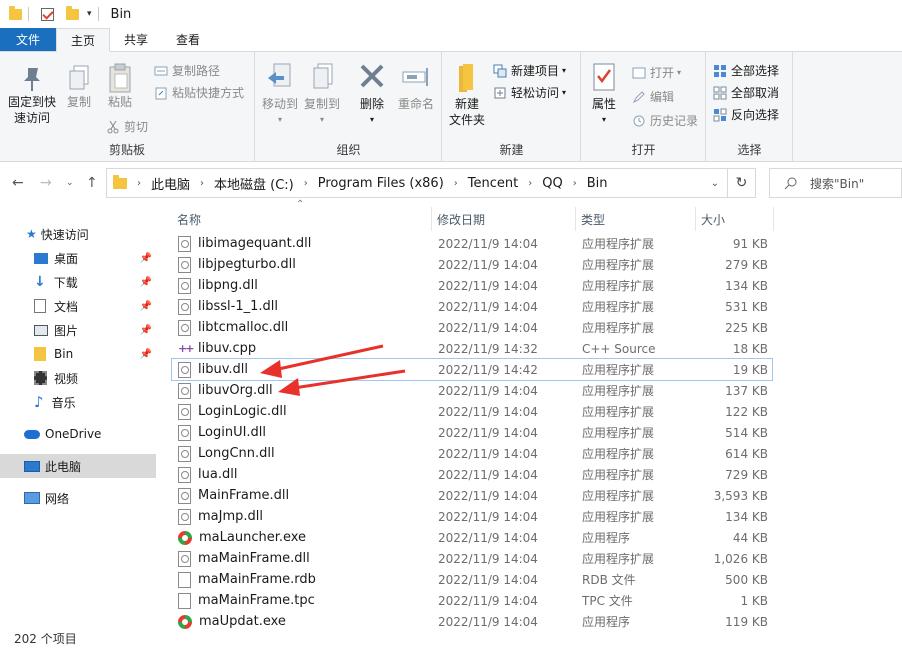 The height and width of the screenshot is (649, 902). Describe the element at coordinates (472, 537) in the screenshot. I see `file-row: maLauncher.exe 2022/11/9 14:04 应用程序 44 KB` at that location.